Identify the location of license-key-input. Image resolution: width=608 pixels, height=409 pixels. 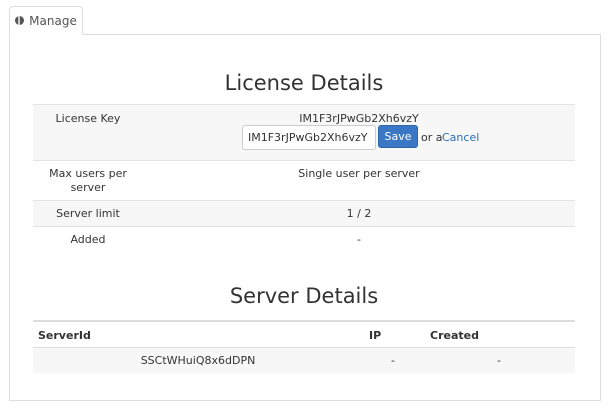
(309, 137).